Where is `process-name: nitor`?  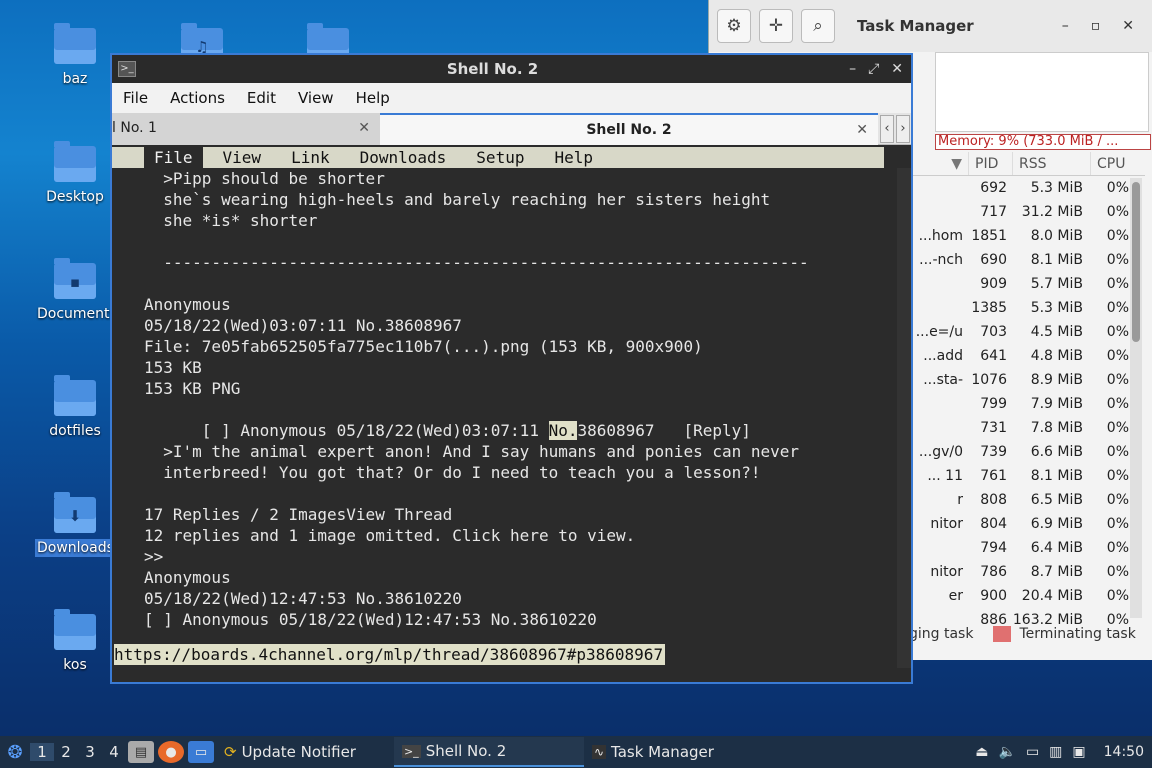 process-name: nitor is located at coordinates (946, 524).